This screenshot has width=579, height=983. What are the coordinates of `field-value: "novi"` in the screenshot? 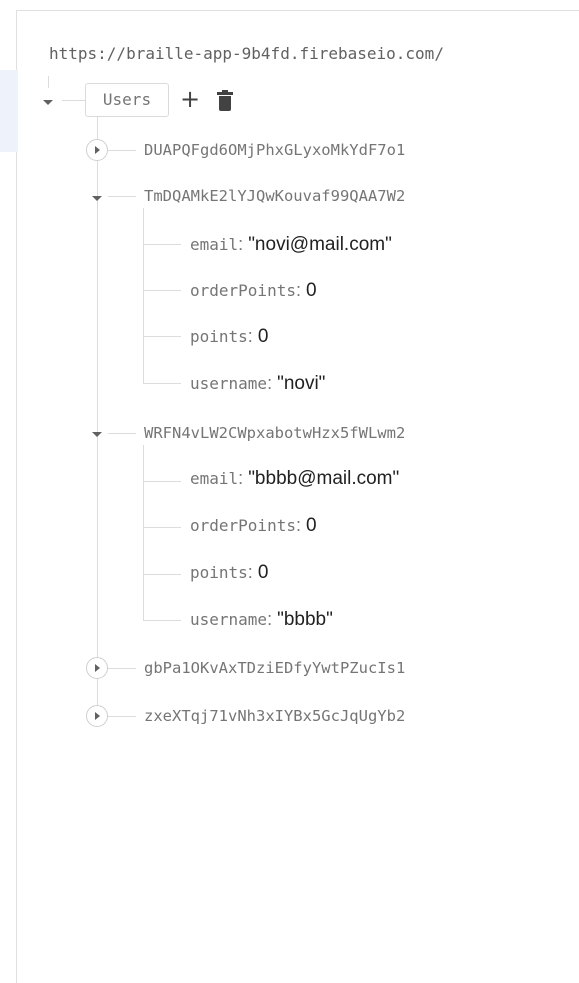 It's located at (301, 383).